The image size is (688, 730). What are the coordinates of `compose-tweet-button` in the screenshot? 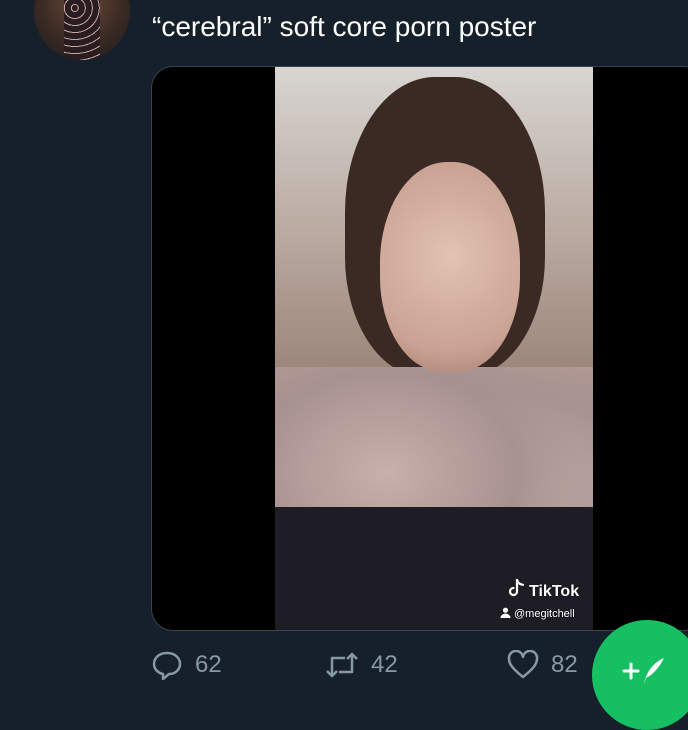 It's located at (640, 675).